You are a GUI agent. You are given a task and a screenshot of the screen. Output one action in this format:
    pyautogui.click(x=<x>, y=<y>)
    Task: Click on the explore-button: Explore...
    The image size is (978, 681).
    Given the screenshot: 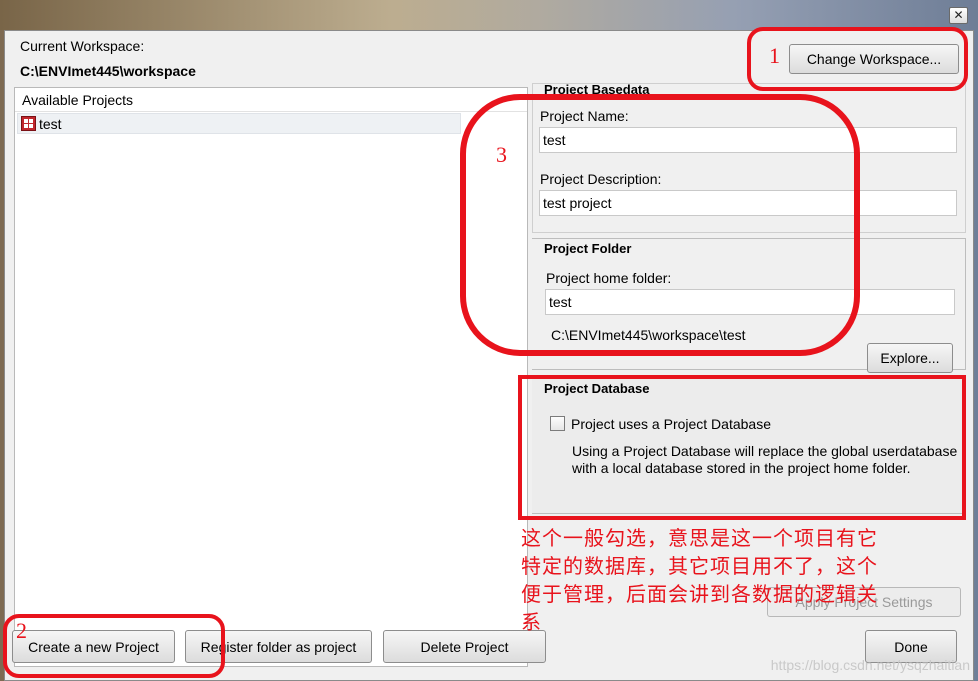 What is the action you would take?
    pyautogui.click(x=910, y=358)
    